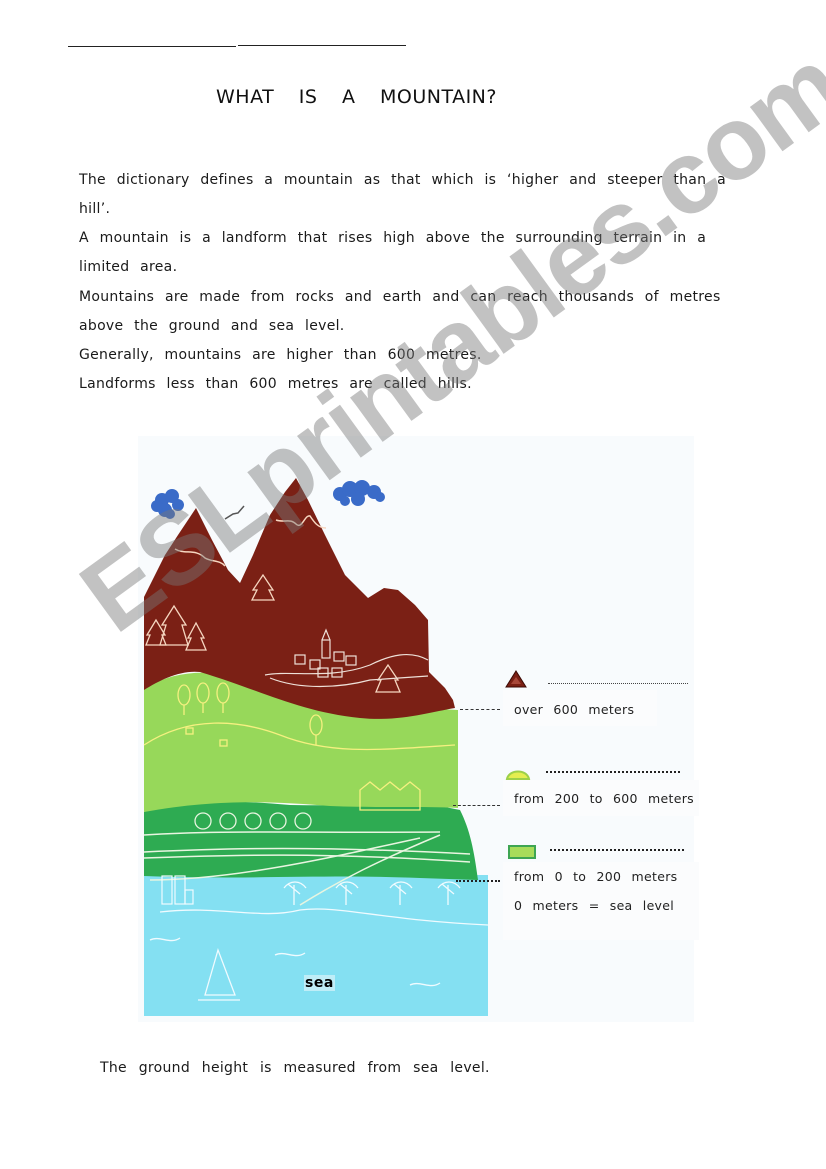 The height and width of the screenshot is (1169, 826). I want to click on bird-icon, so click(234, 512).